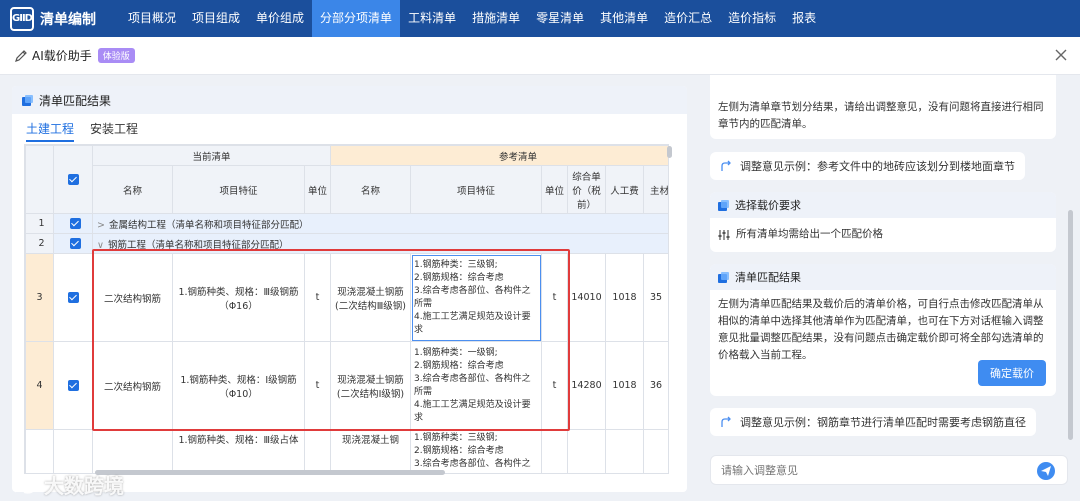  Describe the element at coordinates (68, 19) in the screenshot. I see `app-title: 清单编制` at that location.